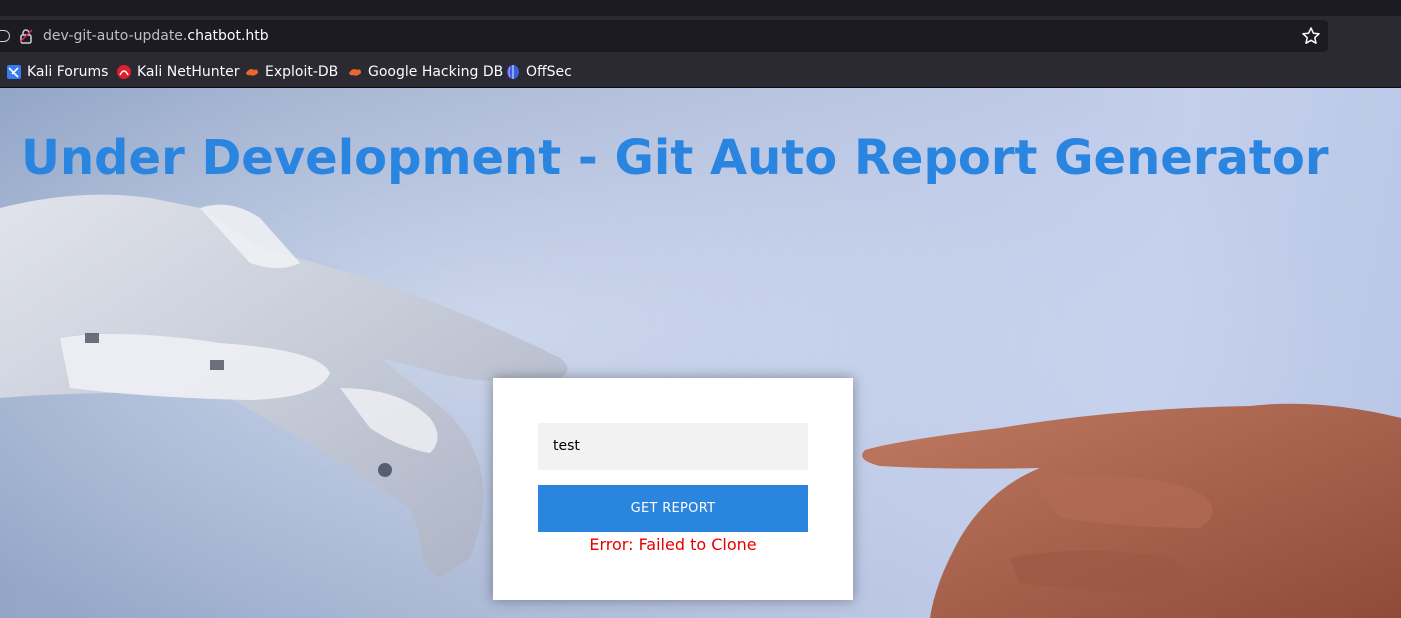 The height and width of the screenshot is (618, 1401). Describe the element at coordinates (26, 36) in the screenshot. I see `lock-icon` at that location.